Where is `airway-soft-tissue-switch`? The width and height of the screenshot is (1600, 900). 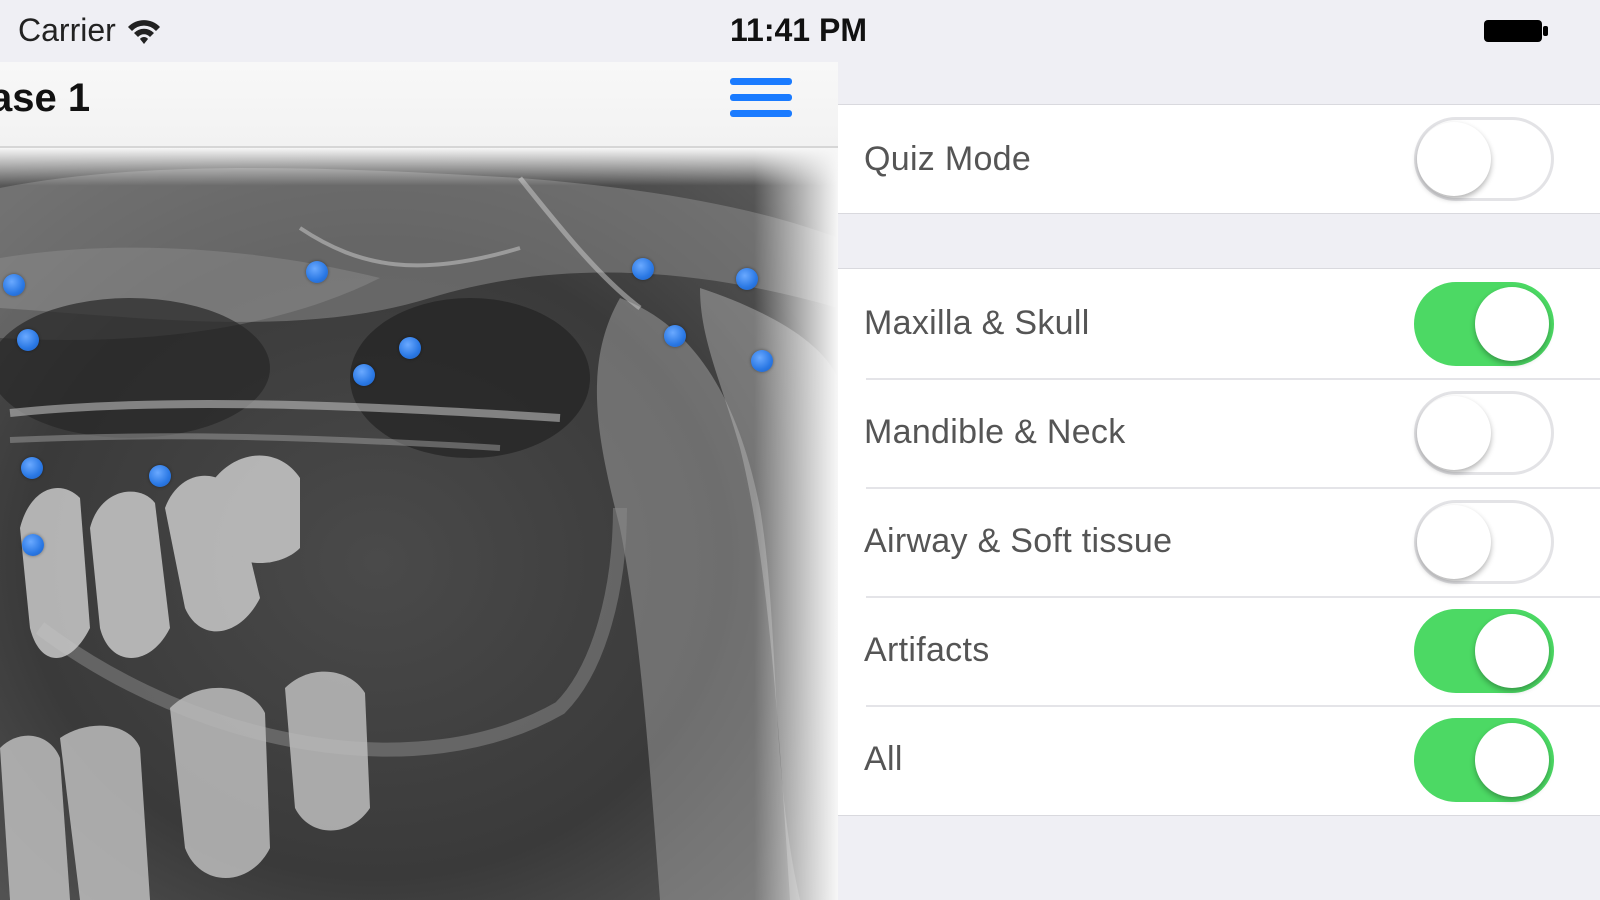 airway-soft-tissue-switch is located at coordinates (1484, 541).